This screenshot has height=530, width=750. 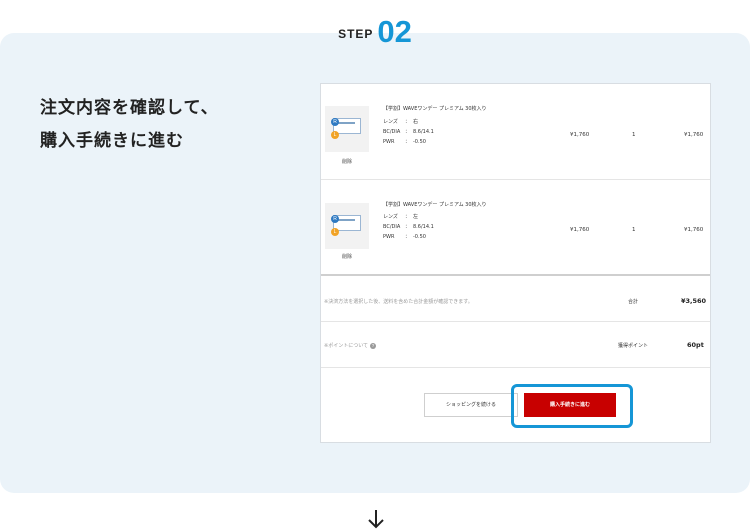 What do you see at coordinates (471, 405) in the screenshot?
I see `continue-shopping-button: ショッピングを続ける` at bounding box center [471, 405].